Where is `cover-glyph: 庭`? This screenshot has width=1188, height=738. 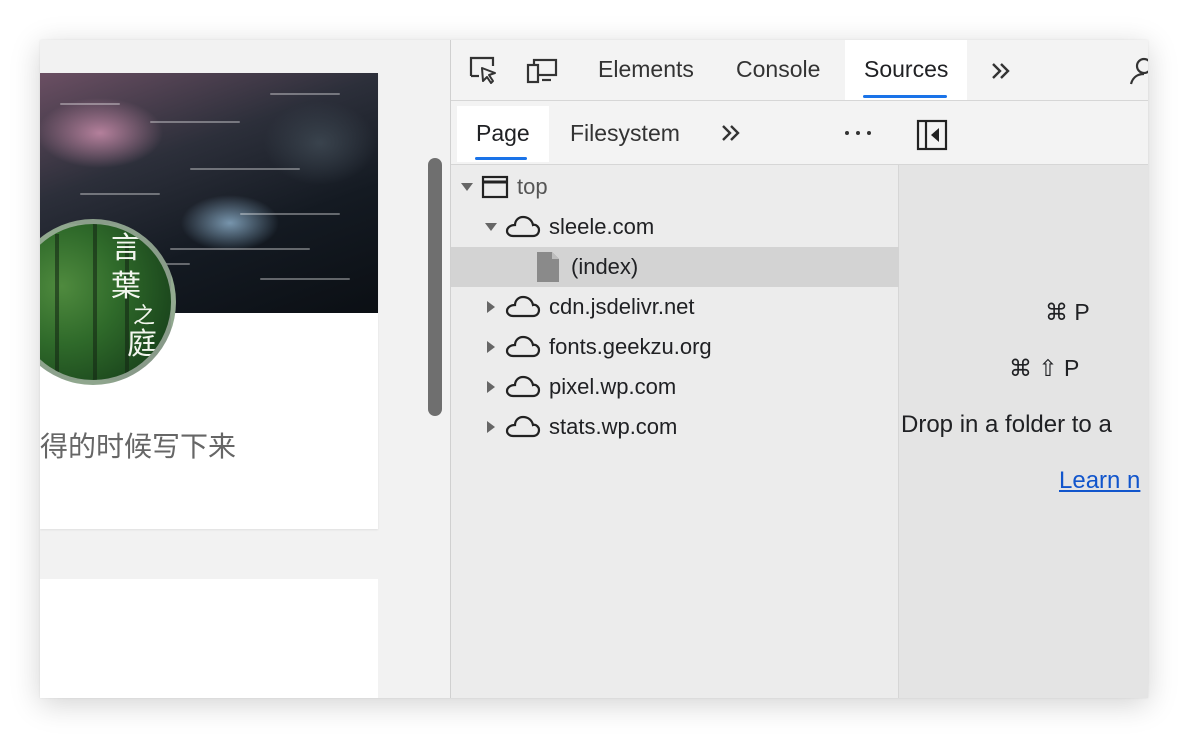 cover-glyph: 庭 is located at coordinates (142, 344).